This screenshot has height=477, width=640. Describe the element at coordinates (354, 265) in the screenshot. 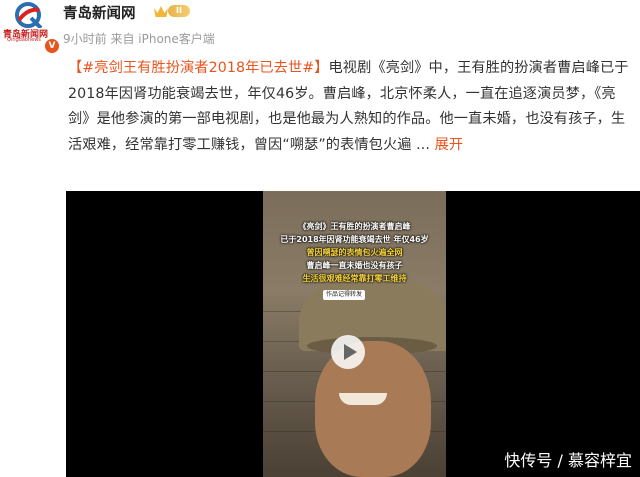

I see `video-caption-line: 曹启峰一直未婚也没有孩子` at that location.